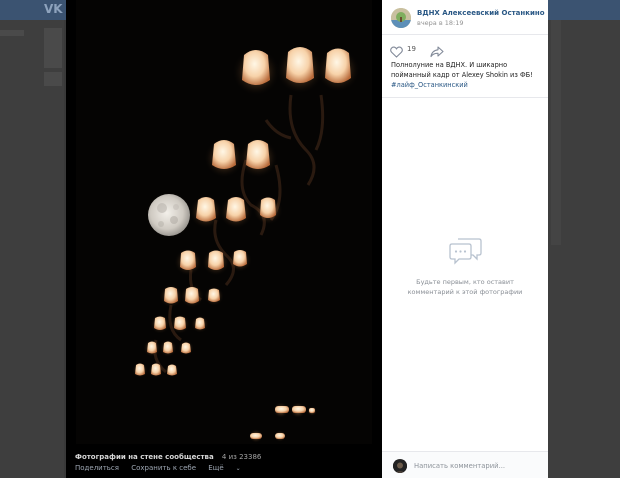 This screenshot has height=478, width=620. Describe the element at coordinates (216, 468) in the screenshot. I see `more-label: Ещё` at that location.